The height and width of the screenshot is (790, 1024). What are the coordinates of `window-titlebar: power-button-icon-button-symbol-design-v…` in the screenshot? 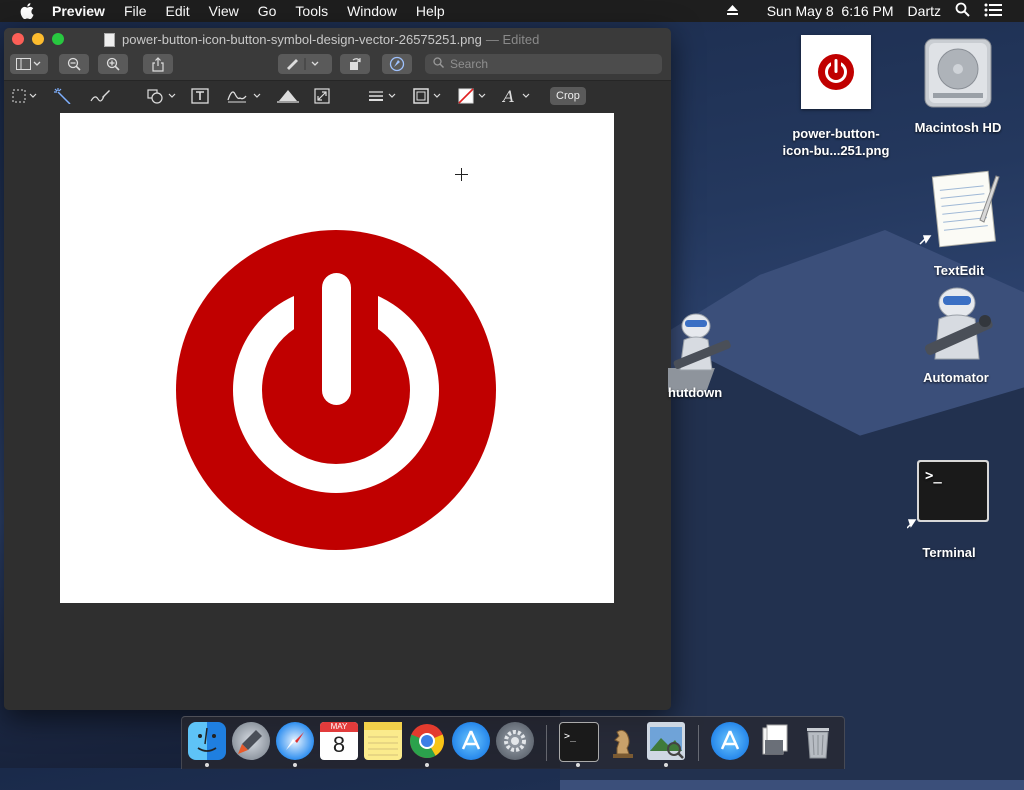 It's located at (337, 39).